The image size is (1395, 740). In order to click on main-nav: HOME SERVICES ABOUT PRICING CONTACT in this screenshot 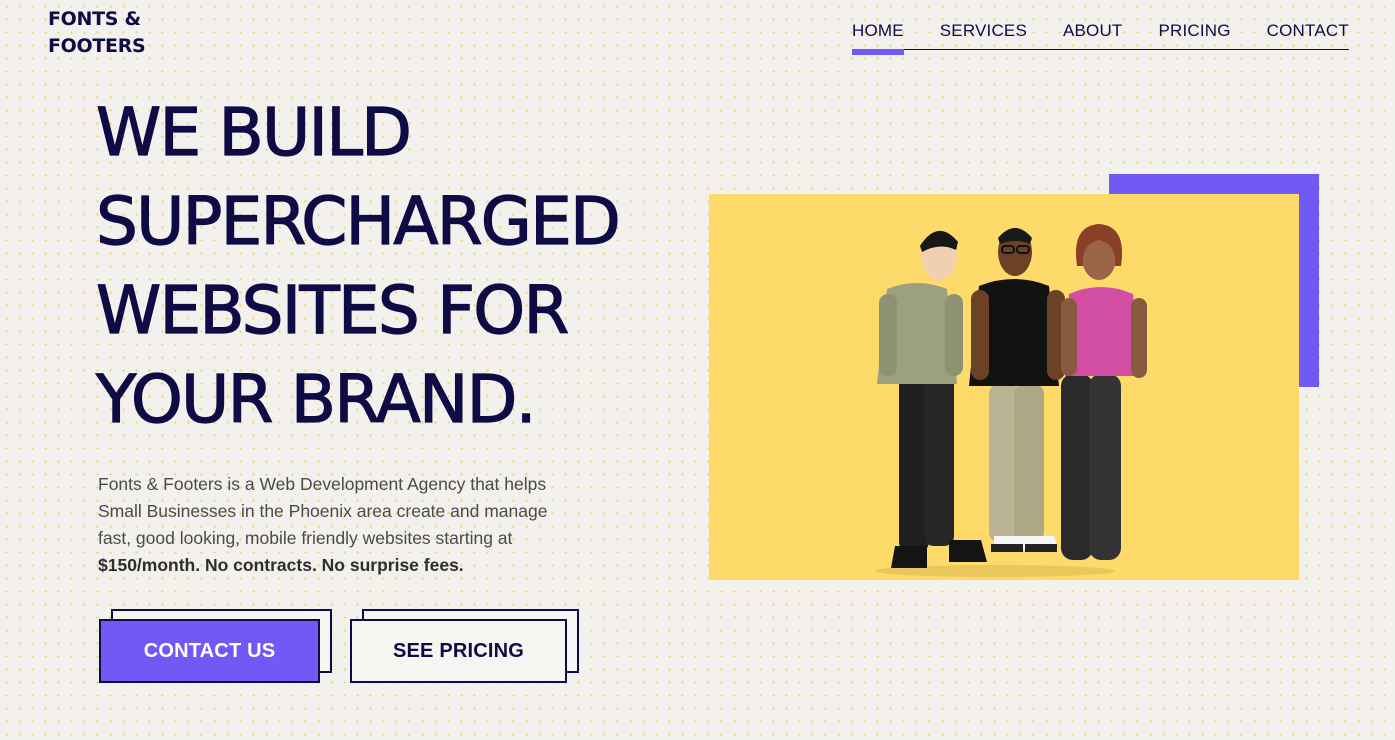, I will do `click(1100, 37)`.